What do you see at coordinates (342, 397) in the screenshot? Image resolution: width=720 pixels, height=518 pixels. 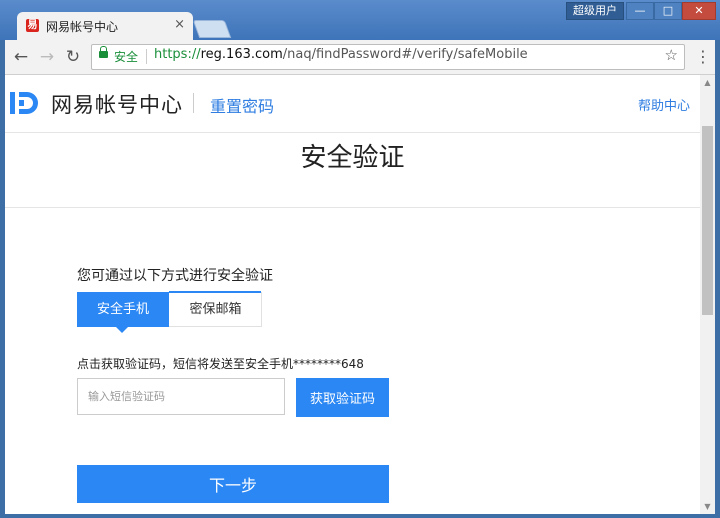 I see `get-code-button: 获取验证码` at bounding box center [342, 397].